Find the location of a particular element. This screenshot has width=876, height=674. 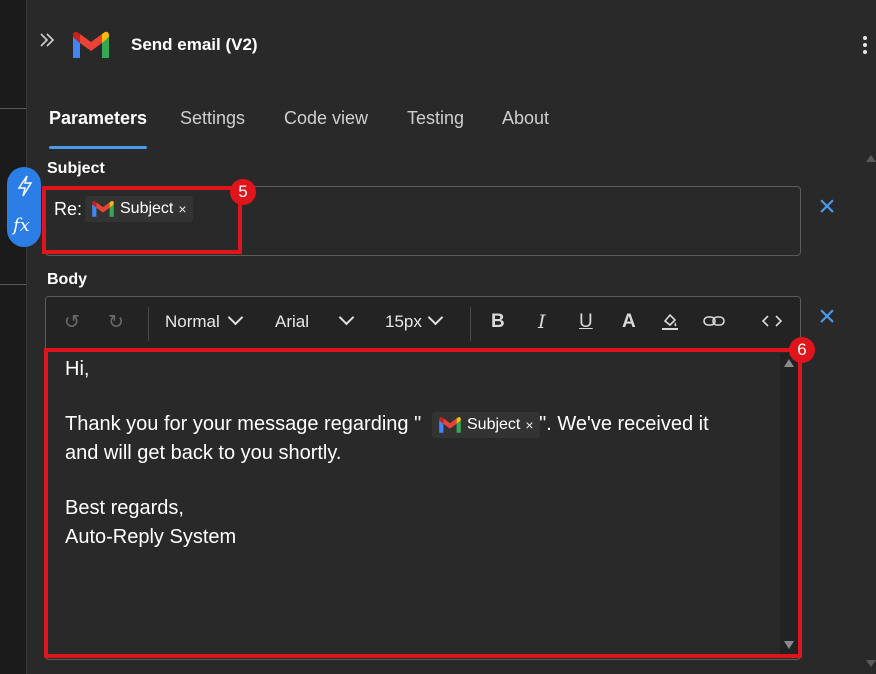

redo-icon: ↻ is located at coordinates (116, 322).